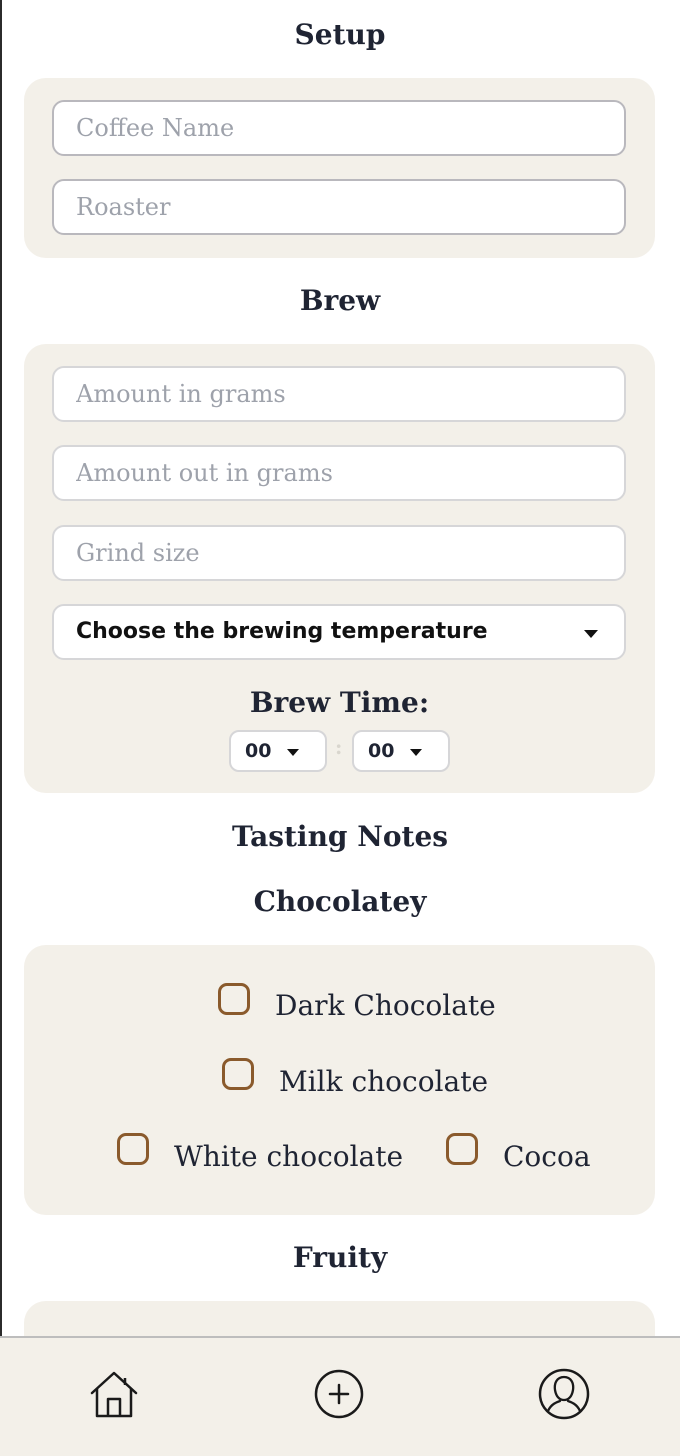 Image resolution: width=680 pixels, height=1456 pixels. Describe the element at coordinates (340, 901) in the screenshot. I see `chocolatey-title: Chocolatey` at that location.